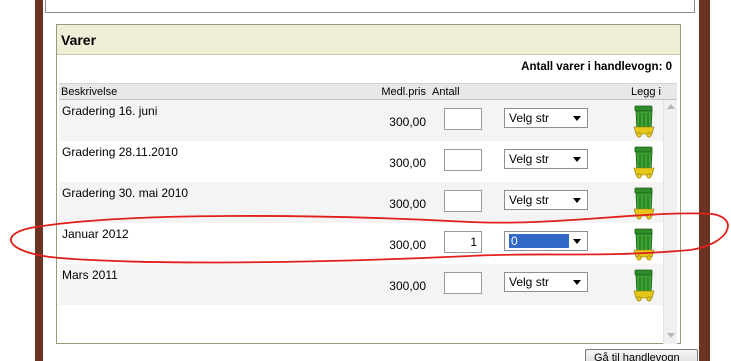 This screenshot has height=361, width=731. Describe the element at coordinates (463, 242) in the screenshot. I see `quantity-input: 1` at that location.